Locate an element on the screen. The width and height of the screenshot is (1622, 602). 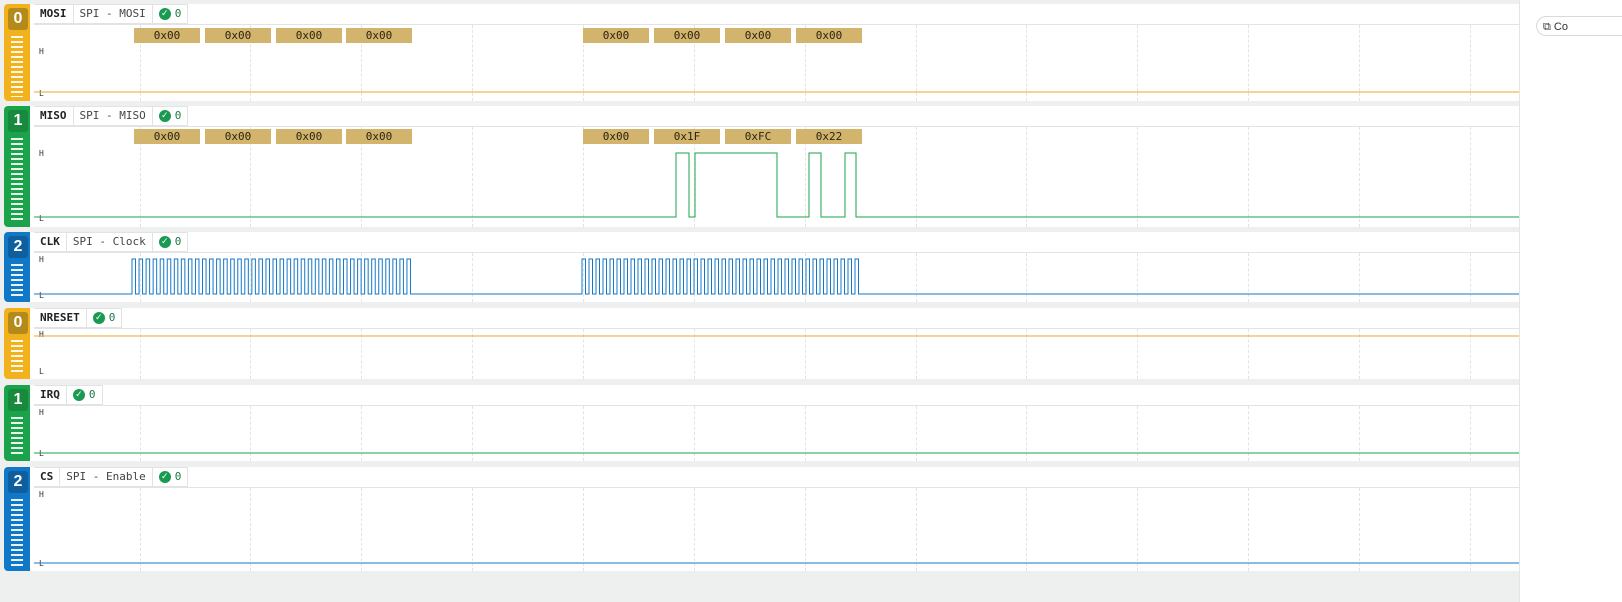
channel-irq: 1 IRQ ✓ 0 H L is located at coordinates (788, 423).